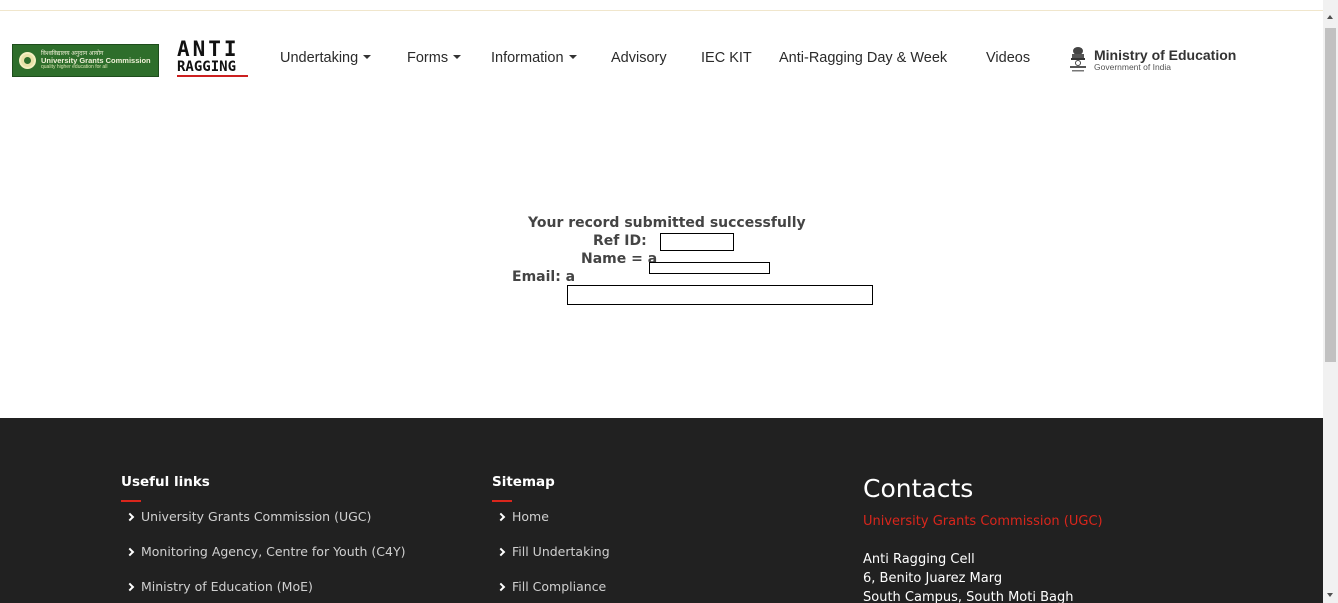 The height and width of the screenshot is (603, 1338). What do you see at coordinates (661, 10) in the screenshot?
I see `top-border` at bounding box center [661, 10].